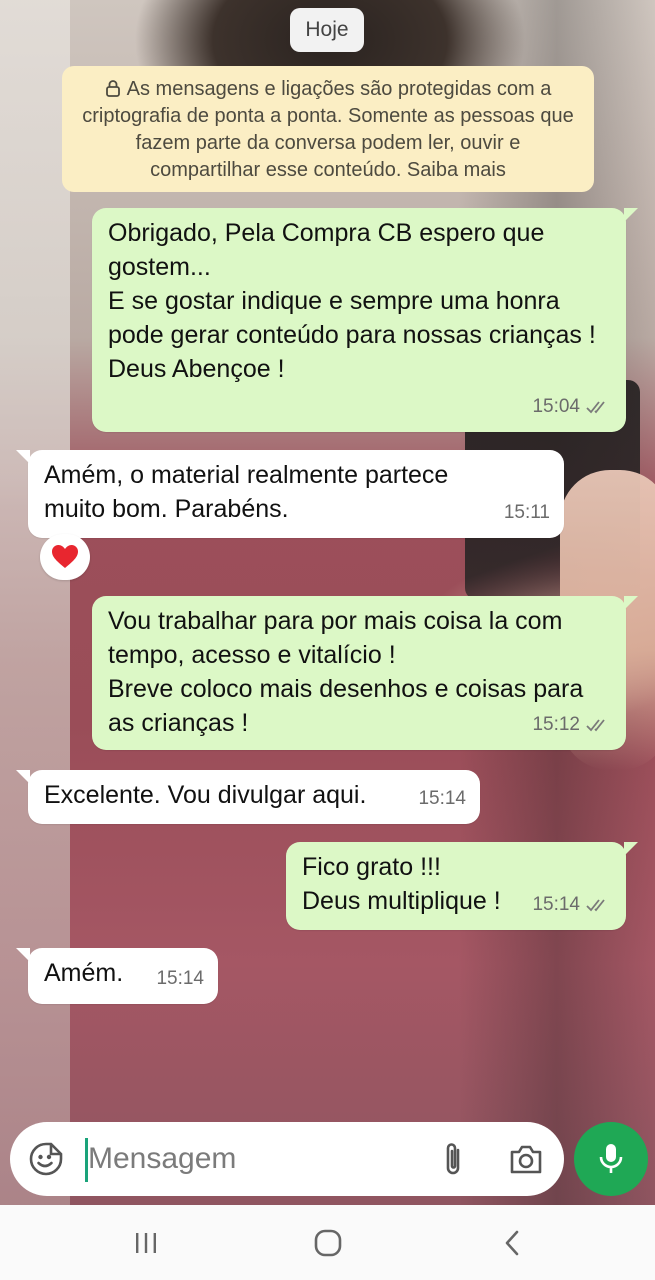 The width and height of the screenshot is (655, 1280). What do you see at coordinates (205, 795) in the screenshot?
I see `message-text: Excelente. Vou divulgar aqui.` at bounding box center [205, 795].